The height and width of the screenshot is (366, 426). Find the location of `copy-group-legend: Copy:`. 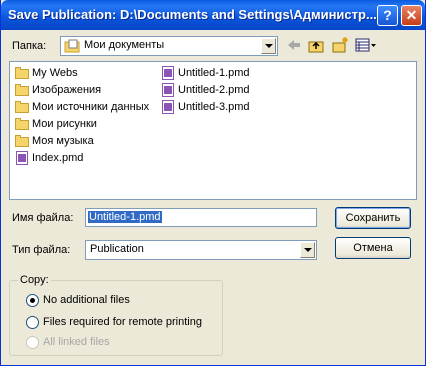

copy-group-legend: Copy: is located at coordinates (34, 280).